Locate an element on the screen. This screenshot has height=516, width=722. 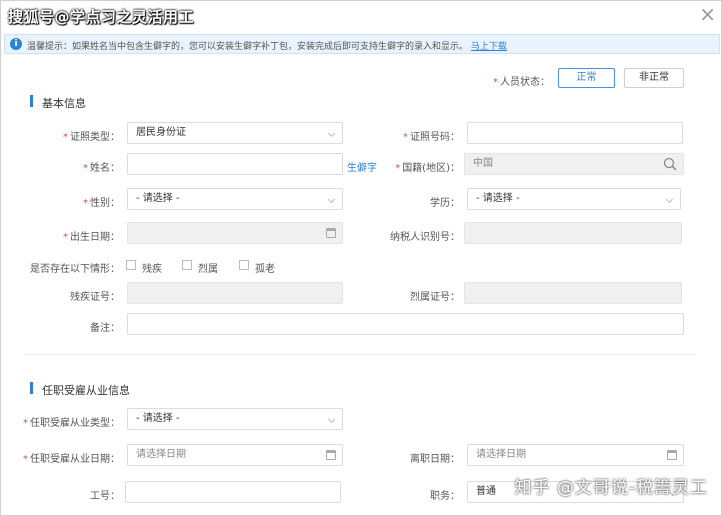
position-label: 职务： is located at coordinates (445, 496).